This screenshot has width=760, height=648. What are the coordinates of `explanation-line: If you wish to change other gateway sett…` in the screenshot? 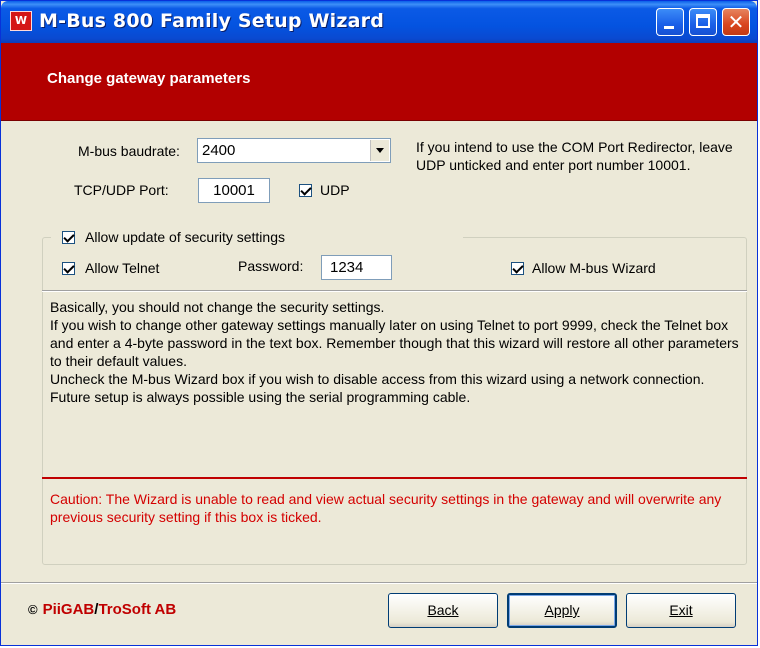 It's located at (394, 343).